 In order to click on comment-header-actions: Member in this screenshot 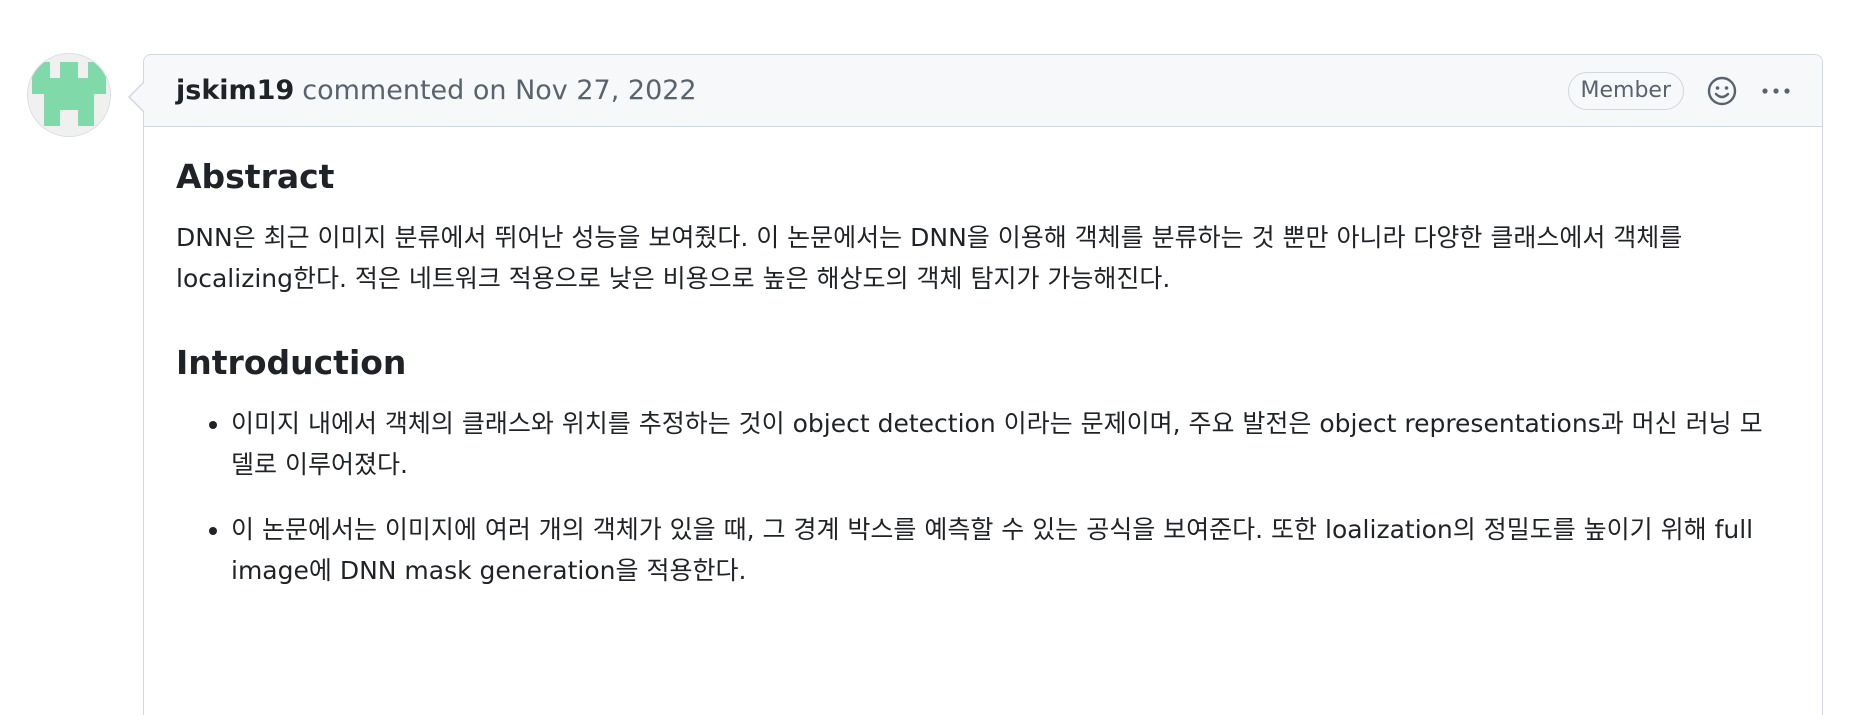, I will do `click(1680, 90)`.